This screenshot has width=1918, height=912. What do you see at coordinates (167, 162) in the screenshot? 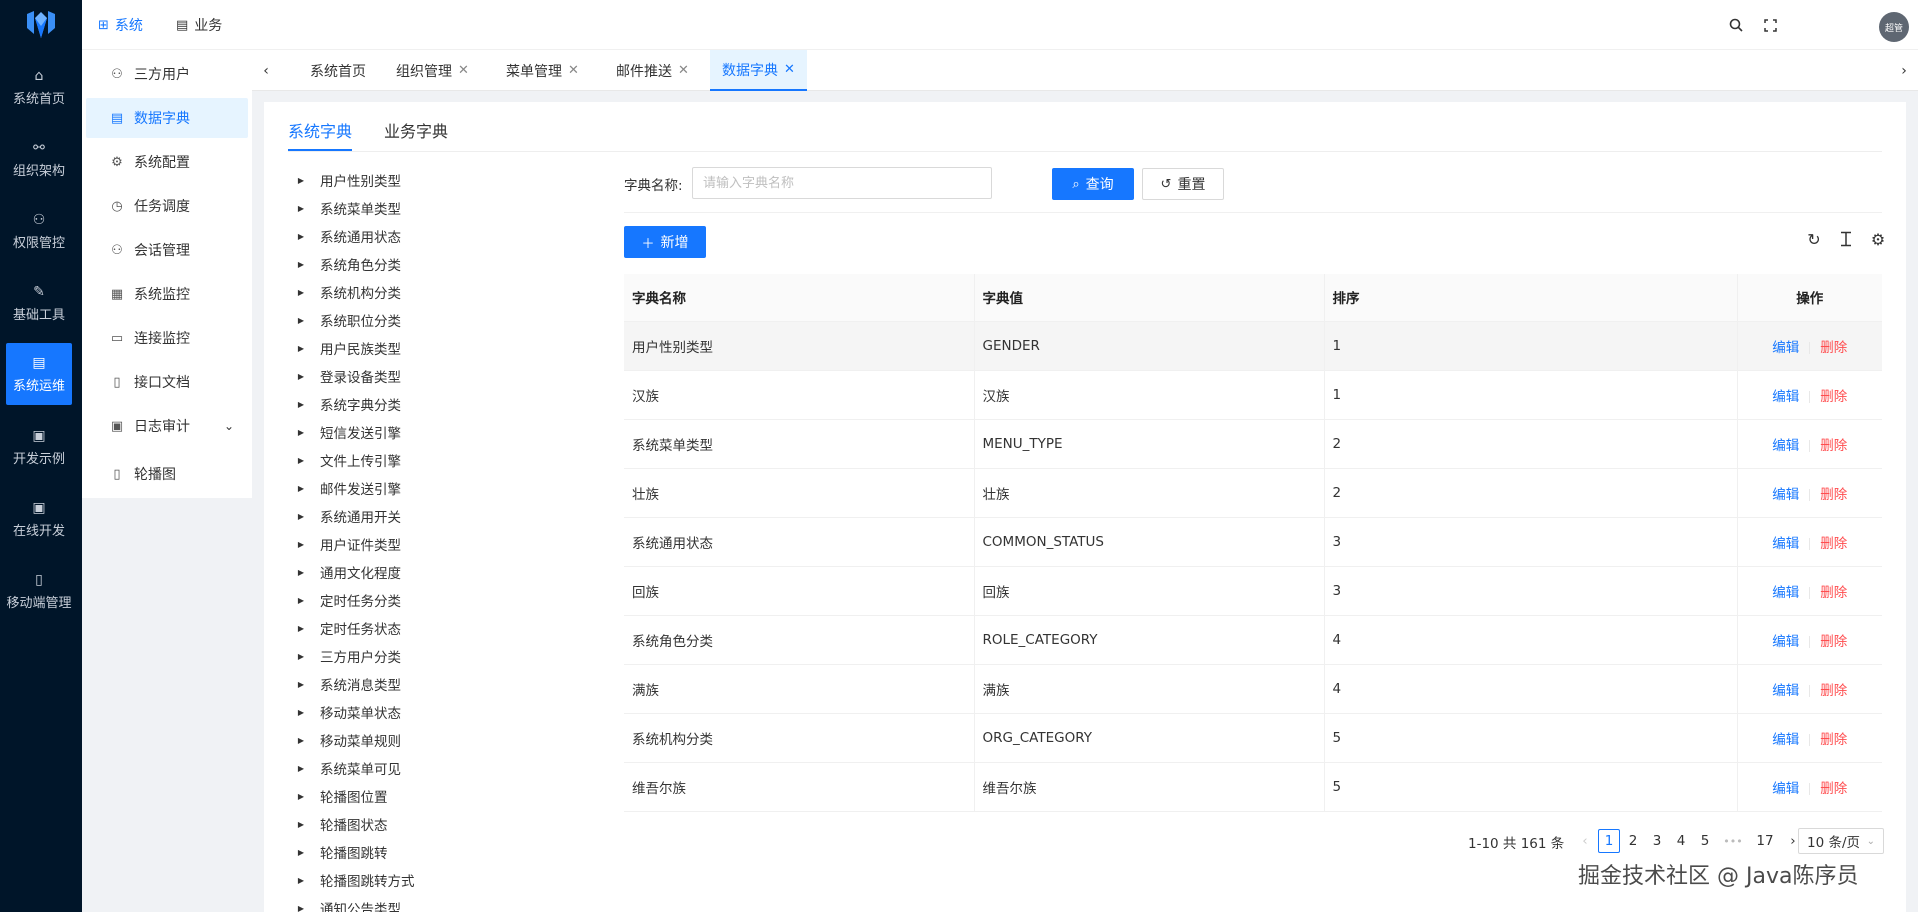
I see `submenu-item-system-config: ⚙ 系统配置` at bounding box center [167, 162].